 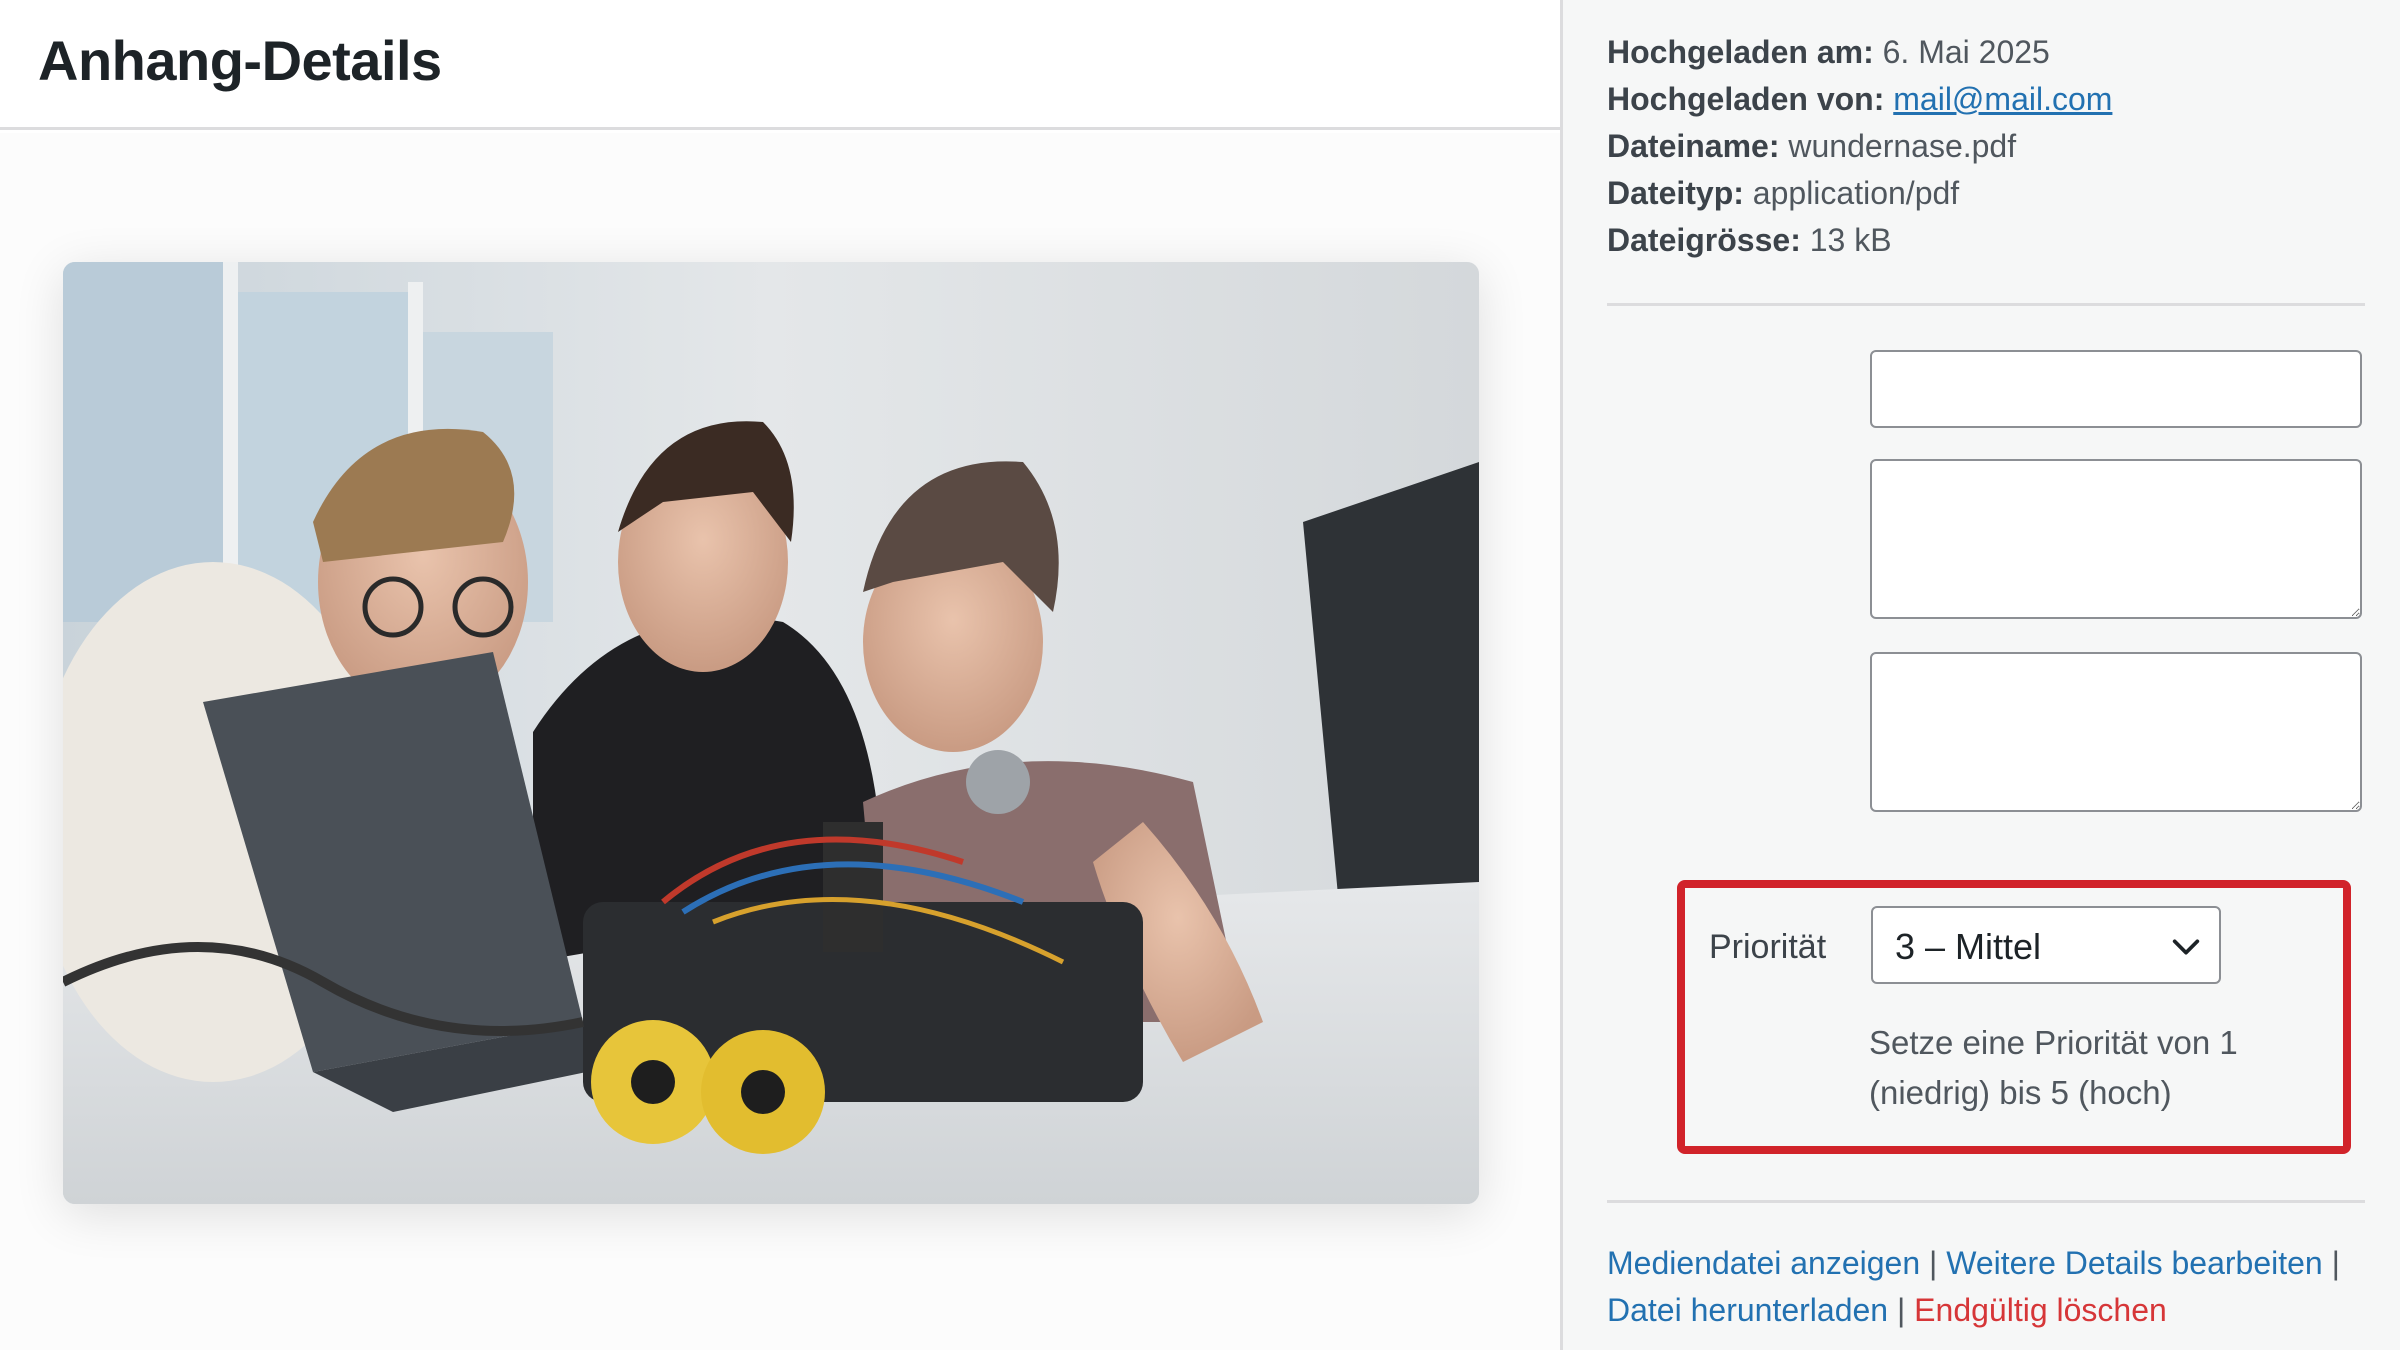 I want to click on priority-select: 3 – Mittel, so click(x=2046, y=945).